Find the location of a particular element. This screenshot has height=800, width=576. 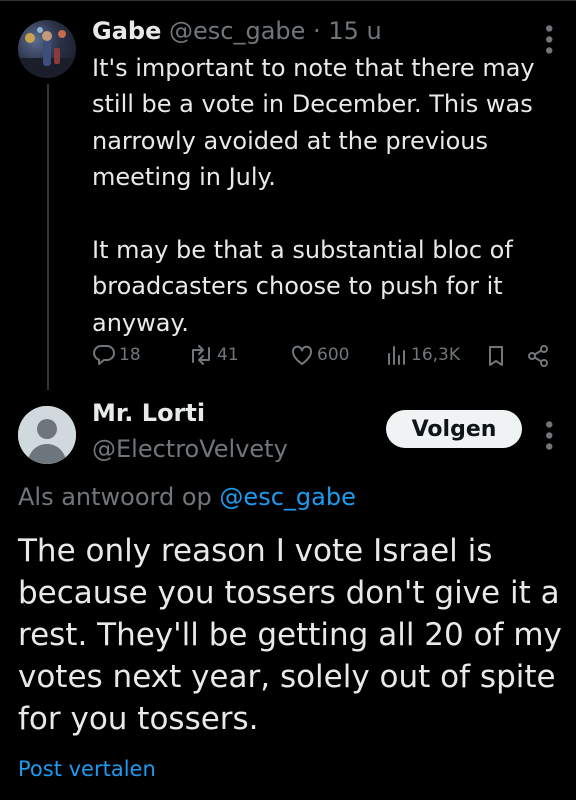

like-button: 600 is located at coordinates (319, 355).